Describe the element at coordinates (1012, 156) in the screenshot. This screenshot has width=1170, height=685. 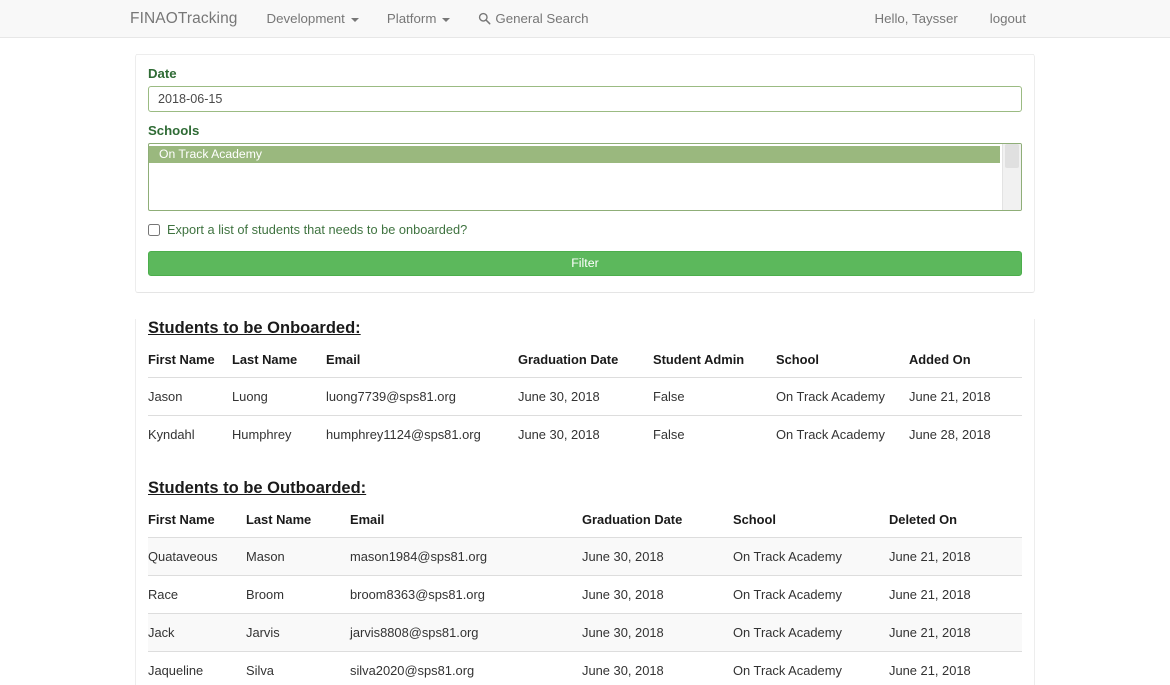
I see `schools-scrollbar-thumb` at that location.